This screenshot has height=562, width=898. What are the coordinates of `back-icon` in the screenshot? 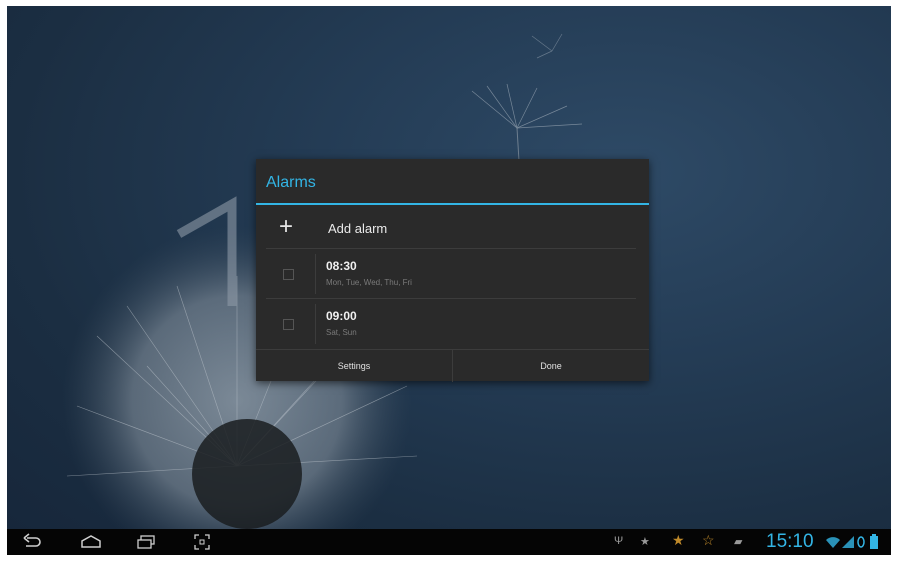 It's located at (32, 542).